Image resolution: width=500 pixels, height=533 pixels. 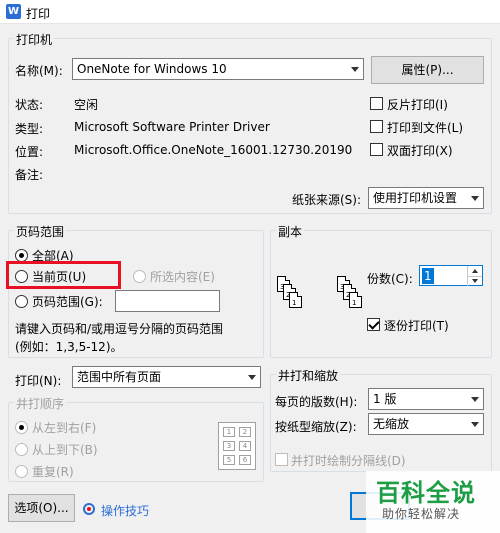 What do you see at coordinates (376, 103) in the screenshot?
I see `reverse-print-checkbox` at bounding box center [376, 103].